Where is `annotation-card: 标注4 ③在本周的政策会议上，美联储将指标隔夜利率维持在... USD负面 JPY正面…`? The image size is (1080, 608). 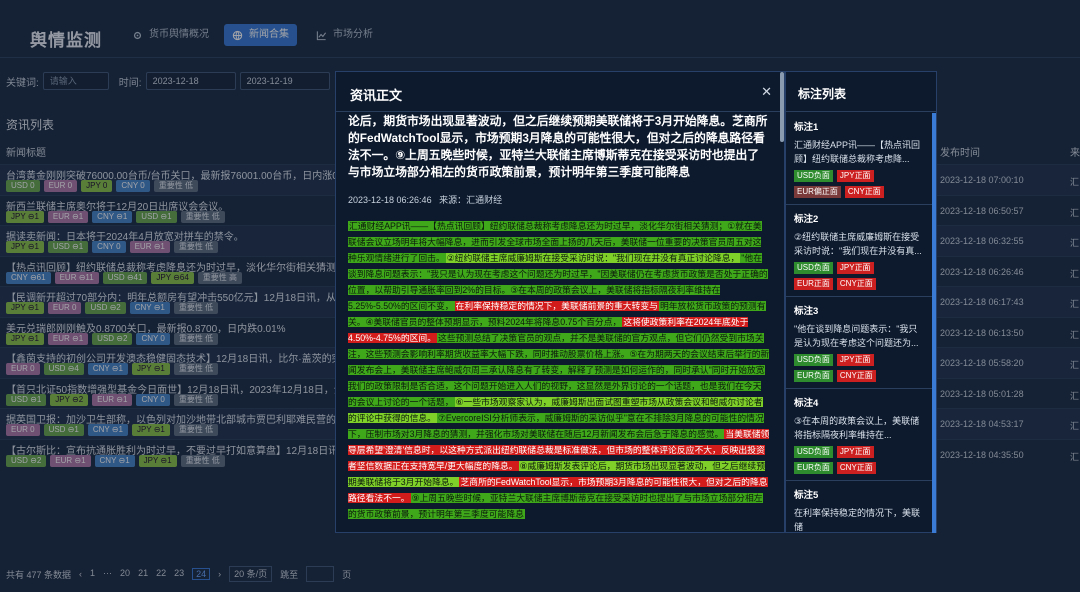 annotation-card: 标注4 ③在本周的政策会议上，美联储将指标隔夜利率维持在... USD负面 JPY正面… is located at coordinates (860, 435).